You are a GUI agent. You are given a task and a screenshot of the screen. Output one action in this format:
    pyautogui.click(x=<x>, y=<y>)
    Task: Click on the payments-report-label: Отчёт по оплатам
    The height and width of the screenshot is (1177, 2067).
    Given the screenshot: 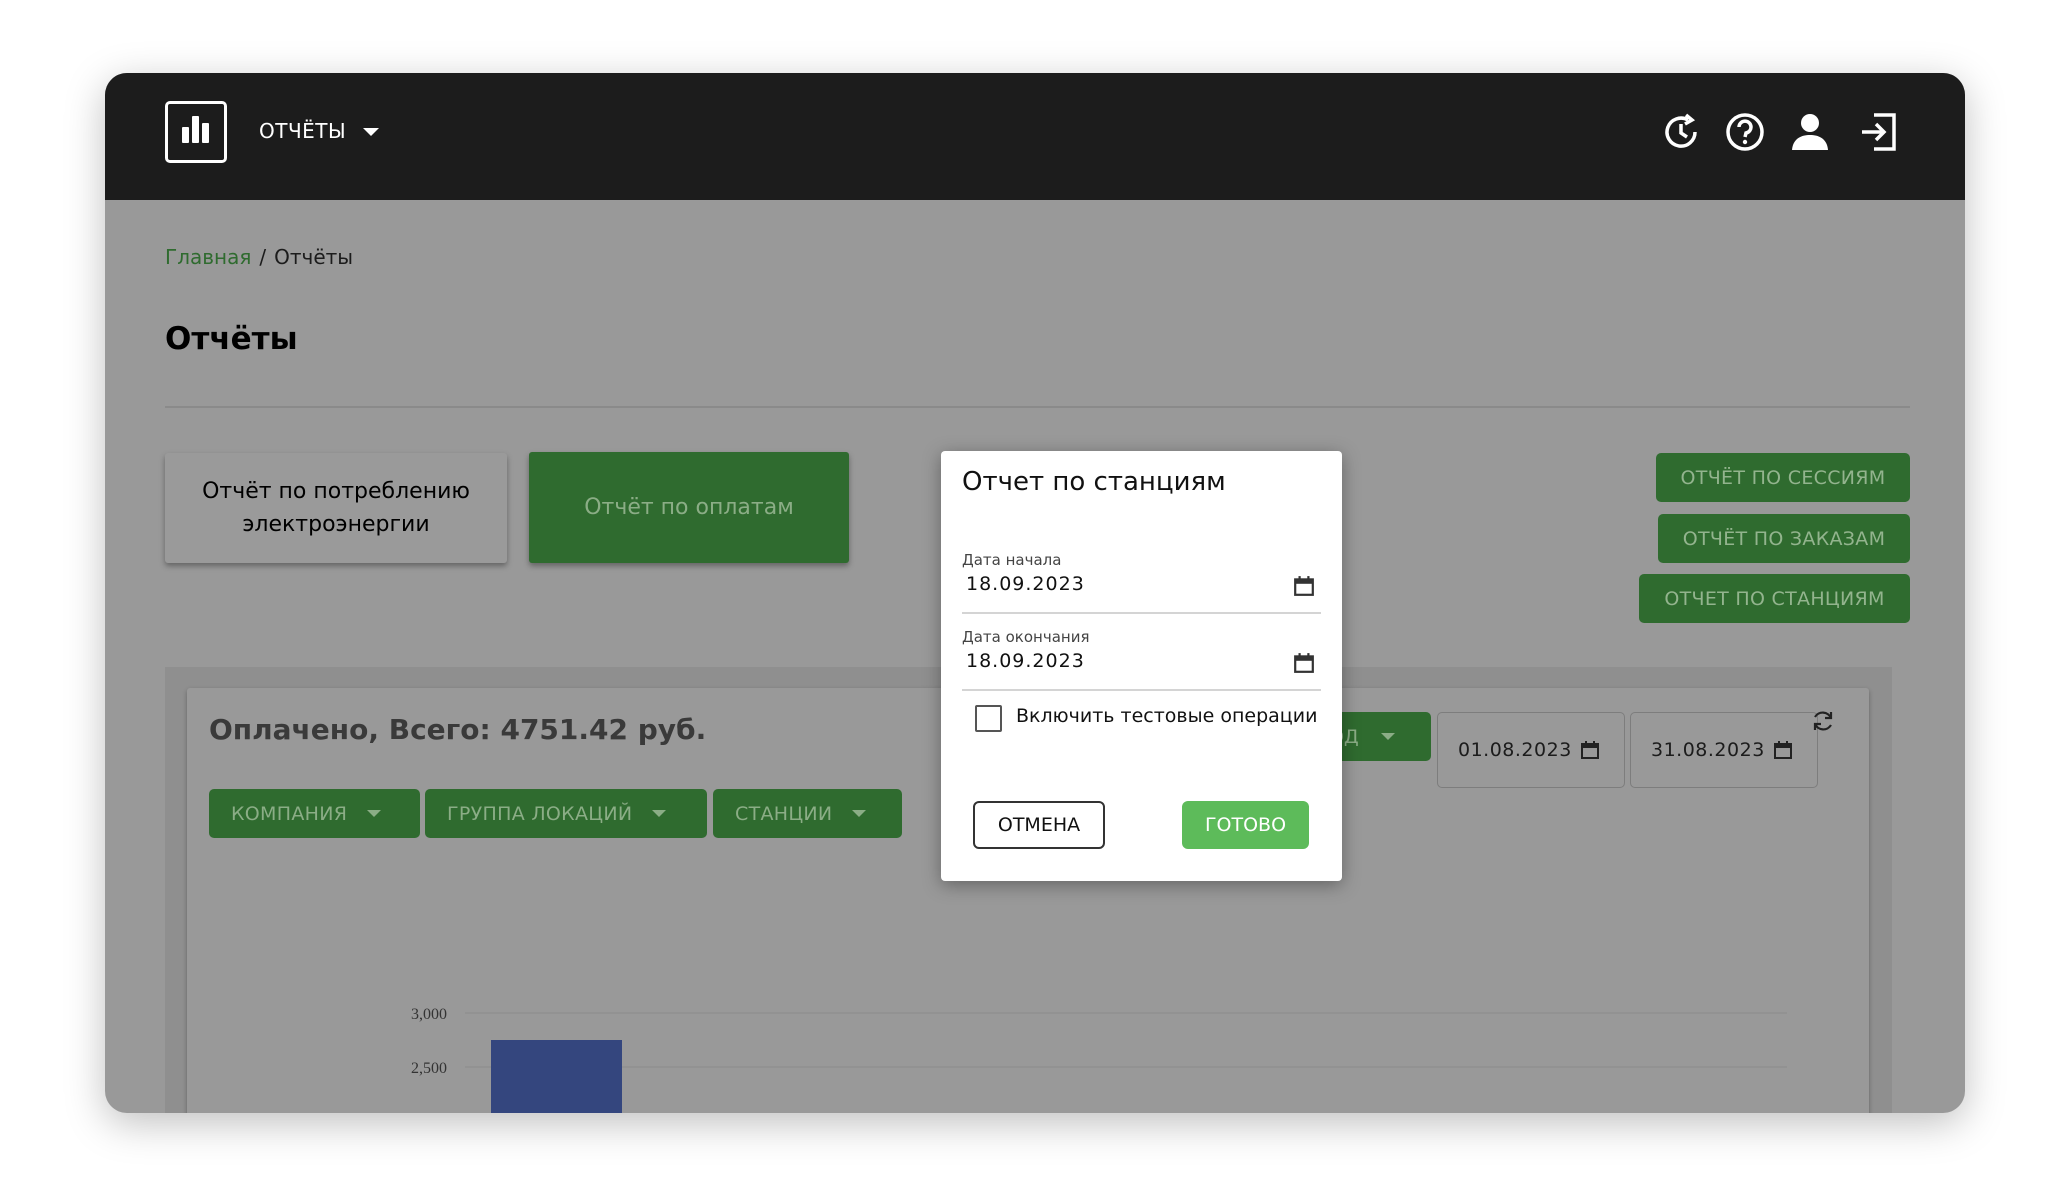 What is the action you would take?
    pyautogui.click(x=689, y=507)
    